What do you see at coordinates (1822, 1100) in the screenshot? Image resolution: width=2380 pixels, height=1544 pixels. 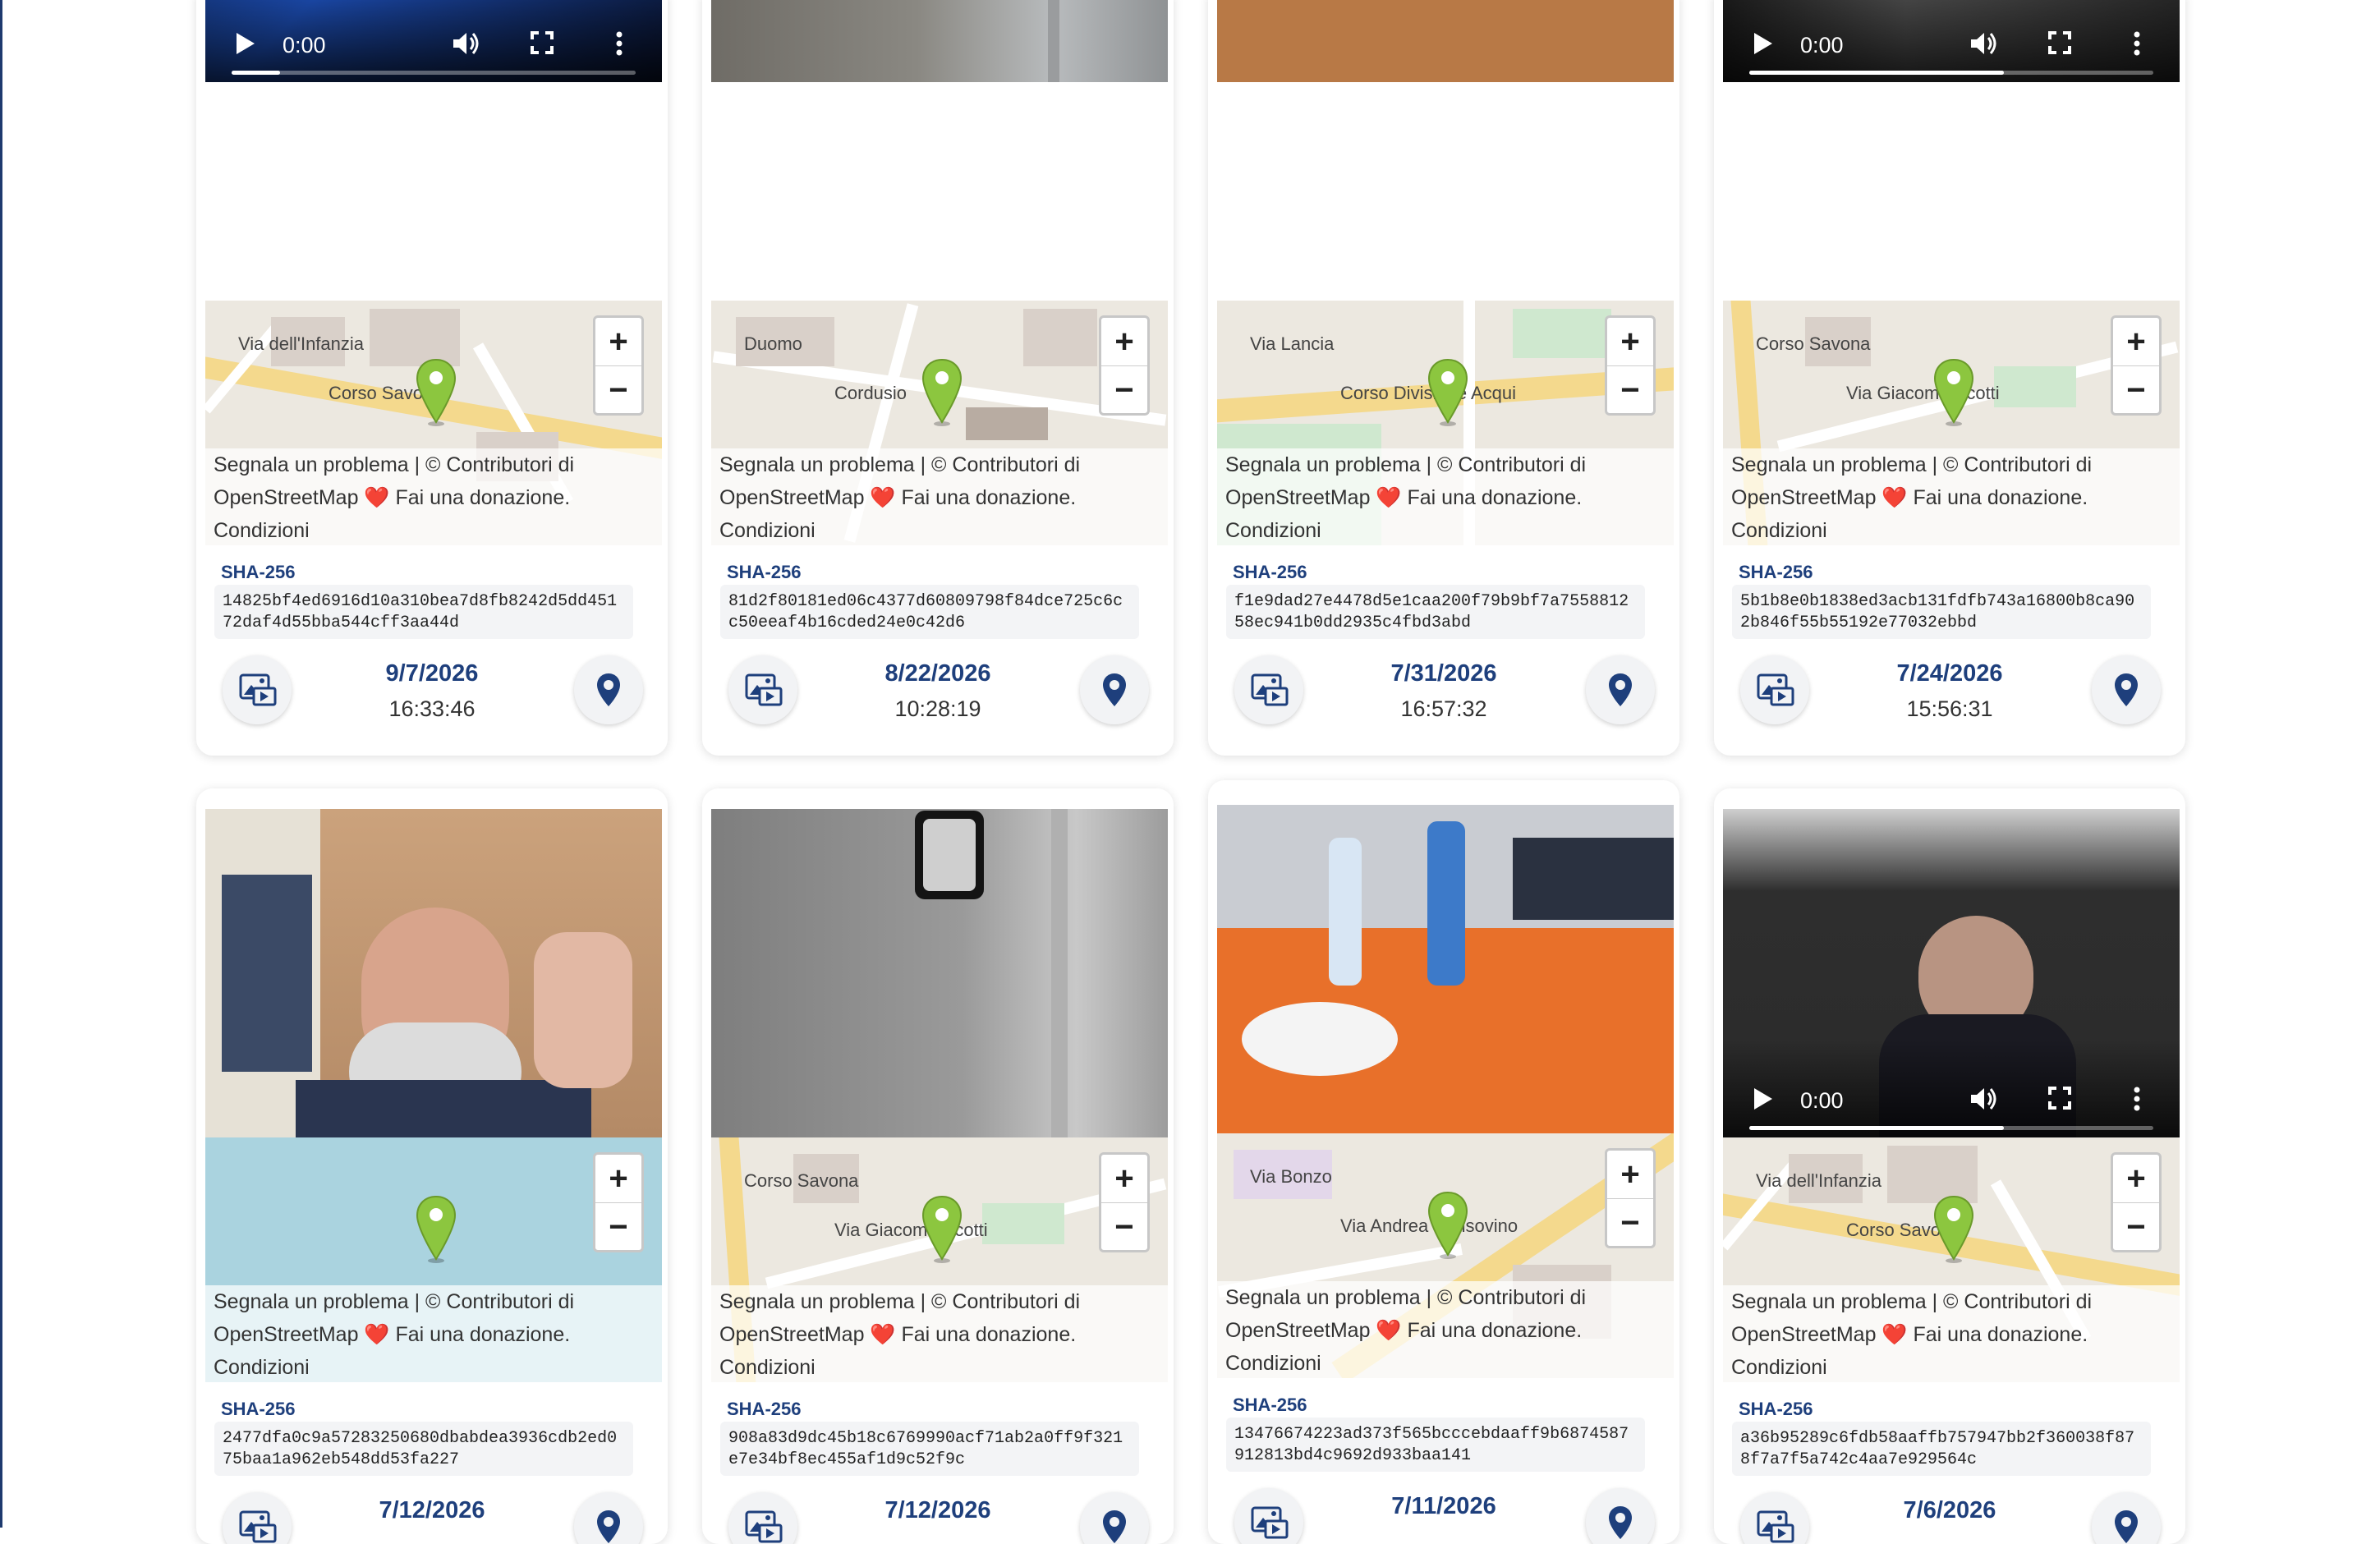 I see `video-time: 0:00` at bounding box center [1822, 1100].